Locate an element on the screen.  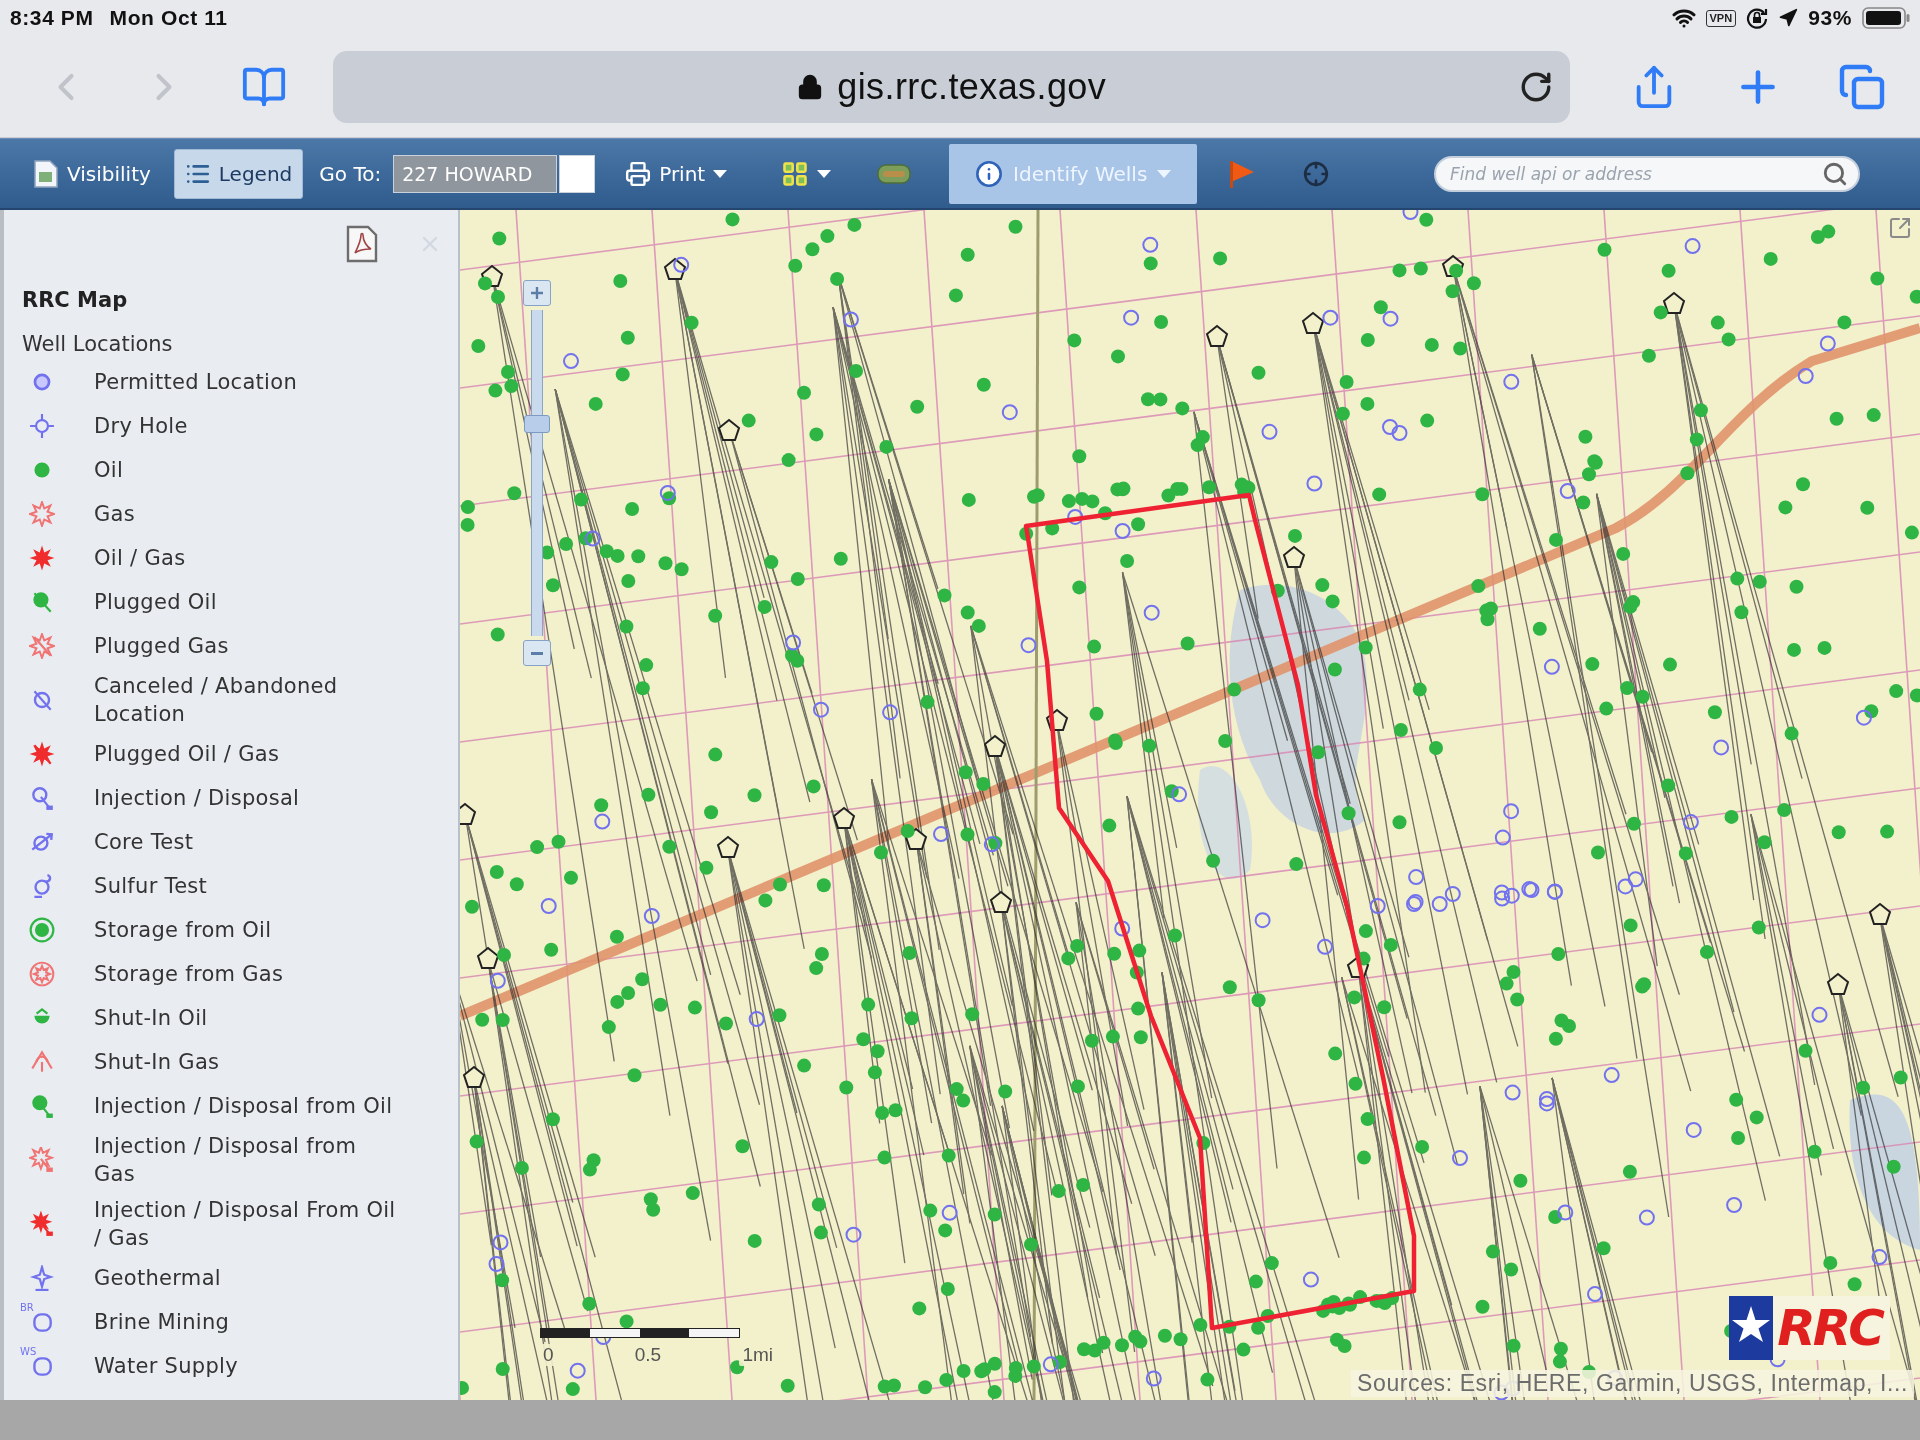
legend-label: Shut-In Gas is located at coordinates (157, 1062).